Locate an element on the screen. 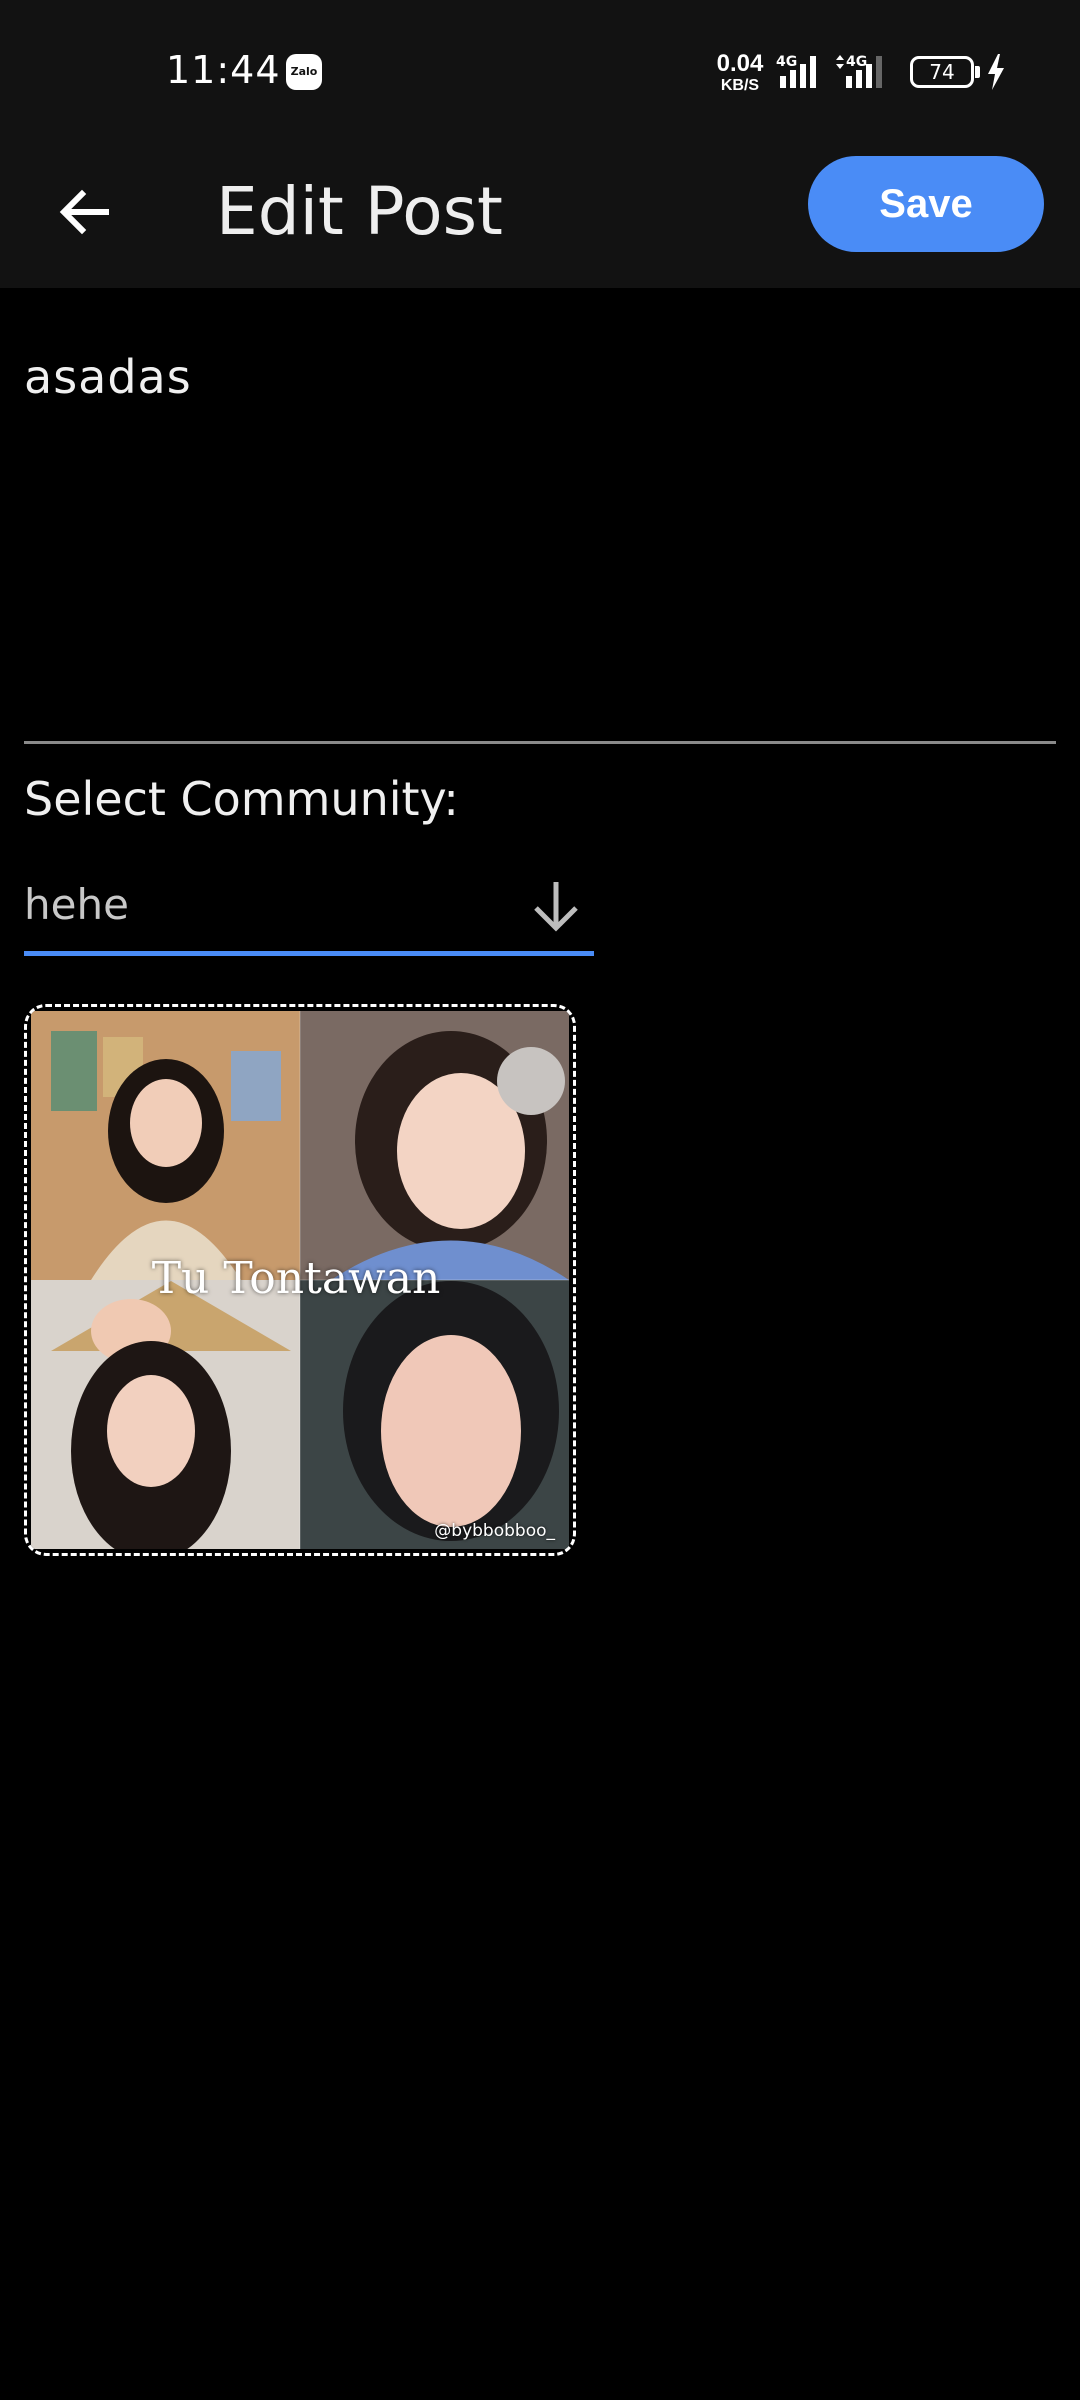 This screenshot has height=2400, width=1080. post-image: Tu Tontawan @bybbobboo_ is located at coordinates (300, 1280).